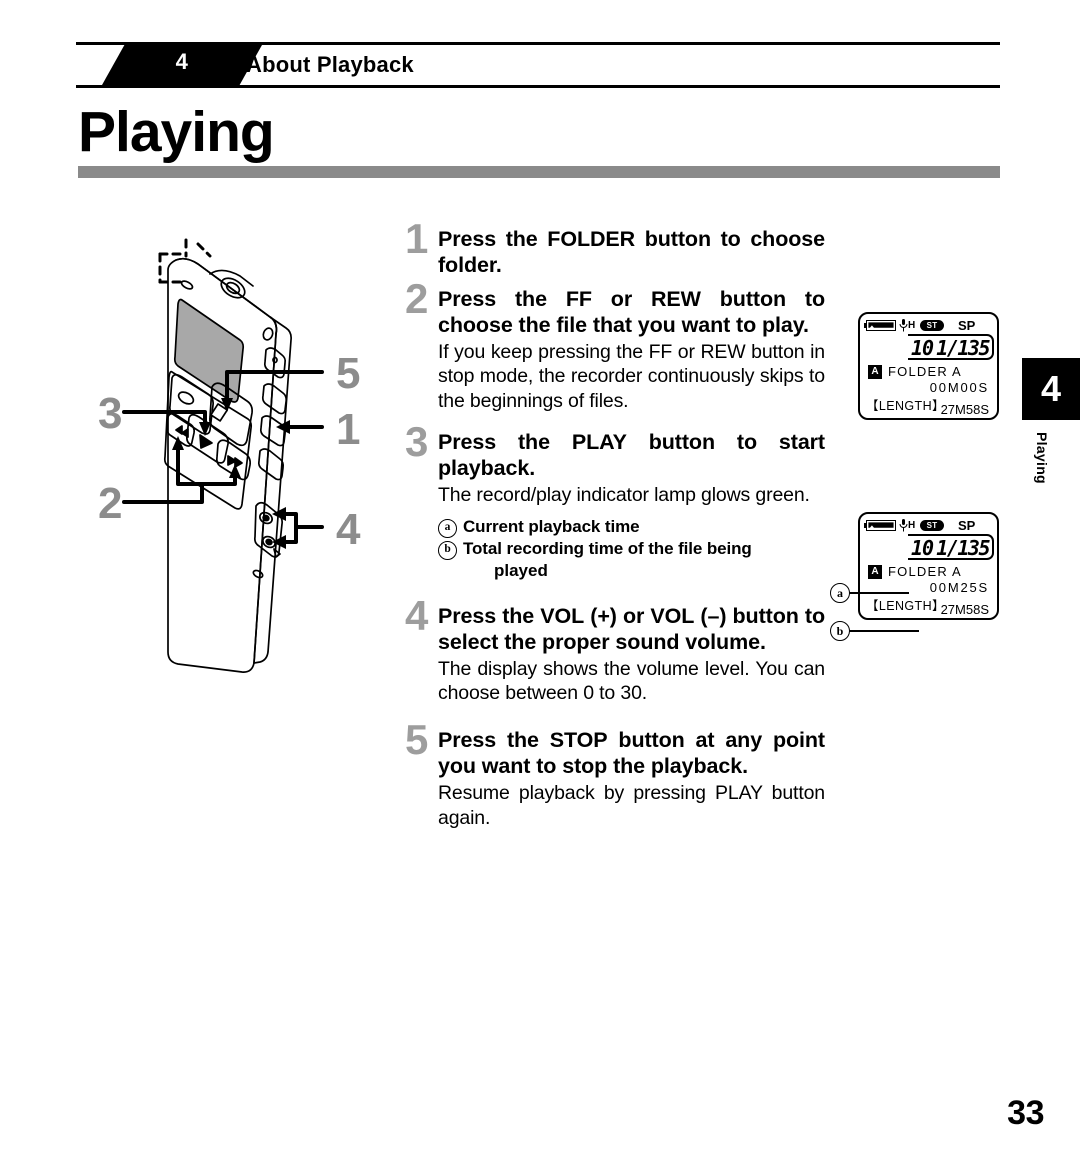 The image size is (1080, 1156). I want to click on step-2-heading-part-a: Press the, so click(502, 299).